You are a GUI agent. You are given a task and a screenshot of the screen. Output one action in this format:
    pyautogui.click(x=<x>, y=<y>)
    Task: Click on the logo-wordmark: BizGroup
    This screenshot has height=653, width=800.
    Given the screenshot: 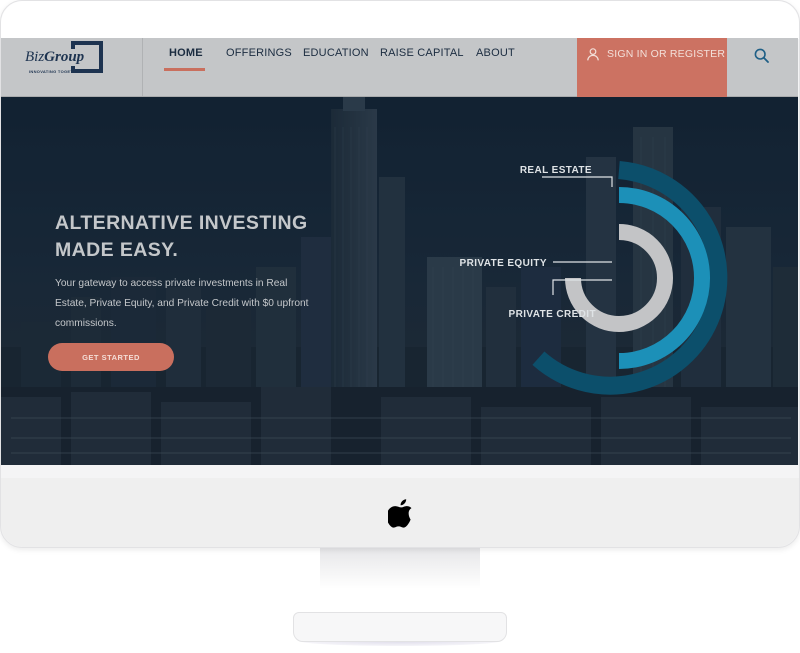 What is the action you would take?
    pyautogui.click(x=56, y=57)
    